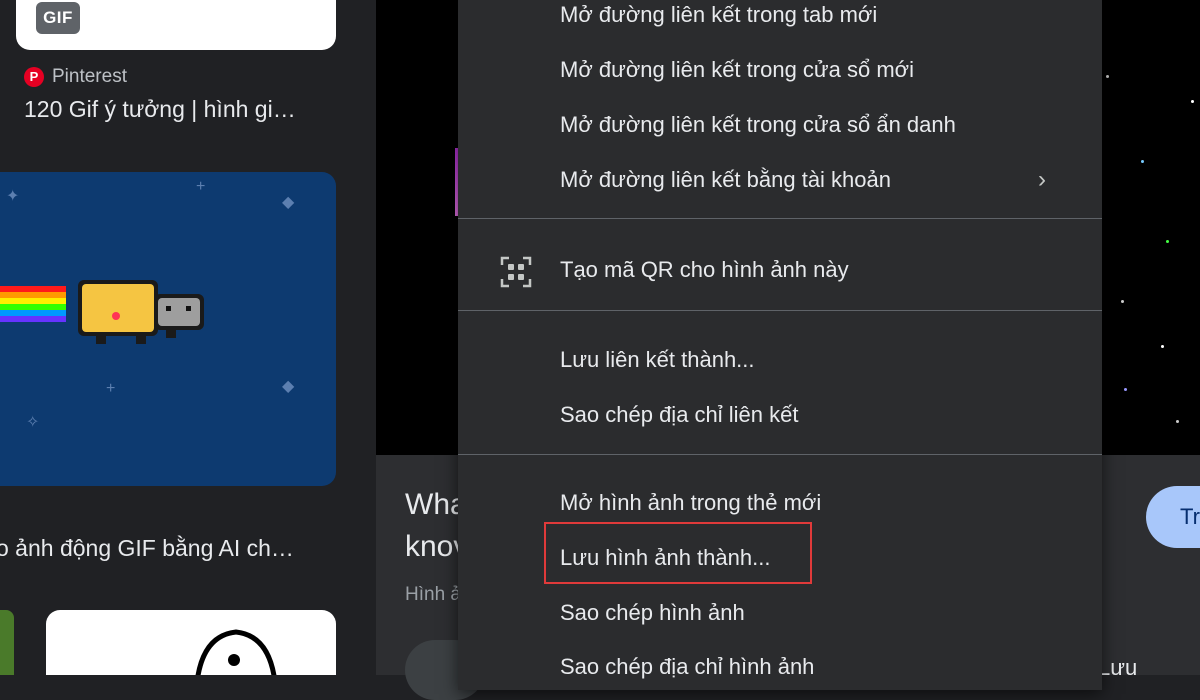  What do you see at coordinates (687, 666) in the screenshot?
I see `menu-item-label: Sao chép địa chỉ hình ảnh` at bounding box center [687, 666].